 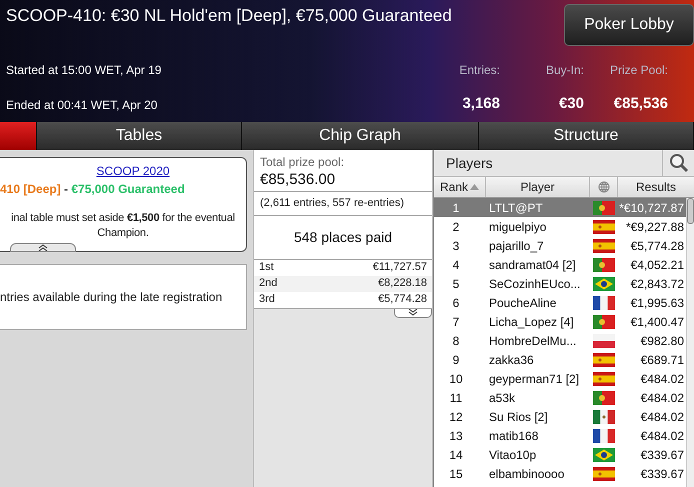 What do you see at coordinates (538, 187) in the screenshot?
I see `column-header: Player` at bounding box center [538, 187].